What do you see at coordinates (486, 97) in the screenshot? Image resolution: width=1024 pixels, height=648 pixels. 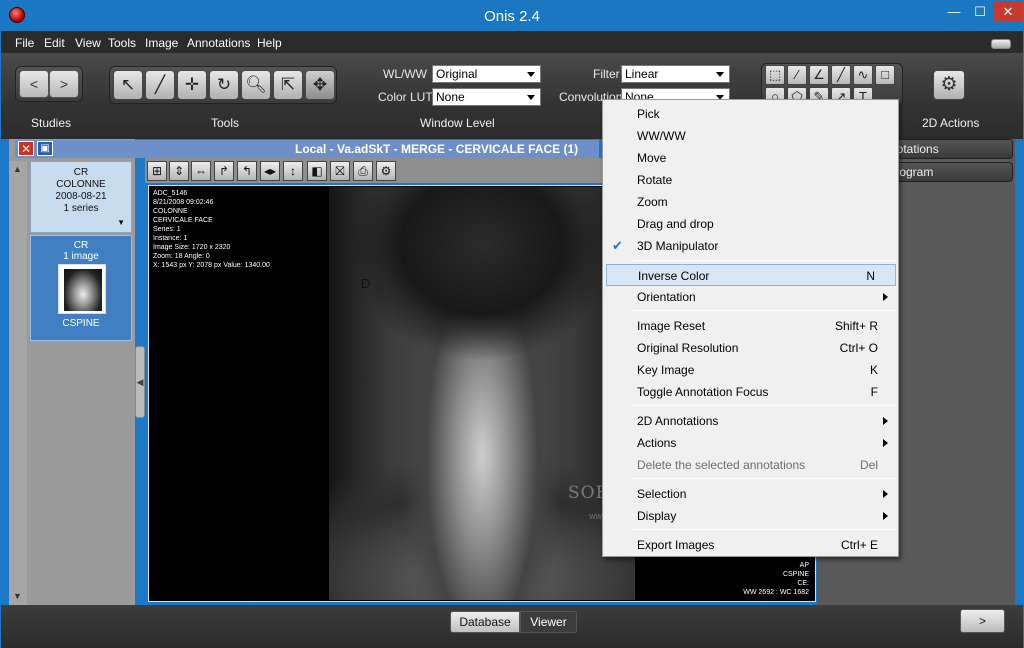 I see `color-lut-select: None` at bounding box center [486, 97].